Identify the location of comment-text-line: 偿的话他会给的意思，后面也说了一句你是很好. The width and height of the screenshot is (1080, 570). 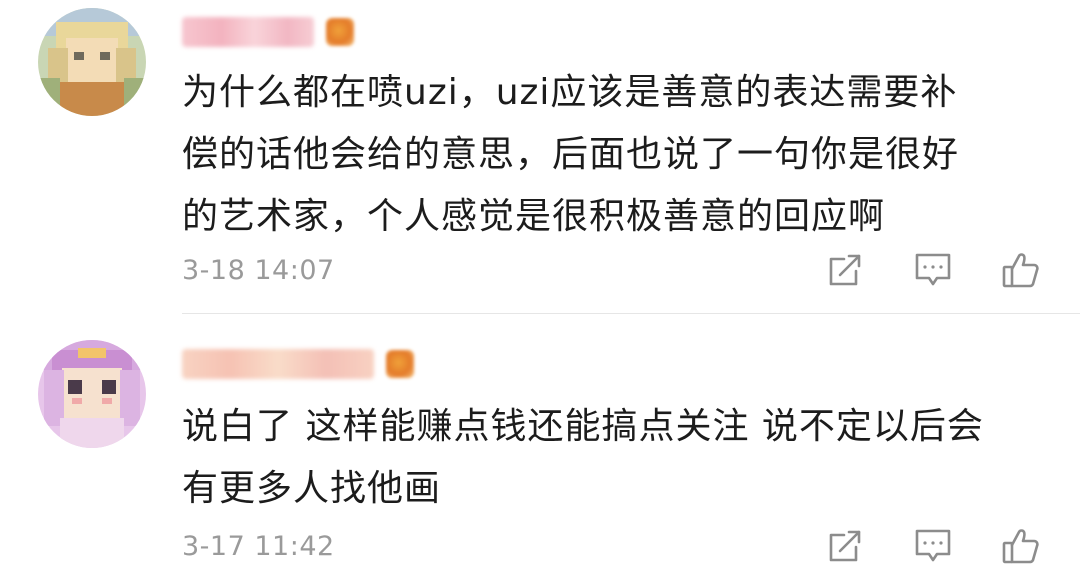
(571, 154).